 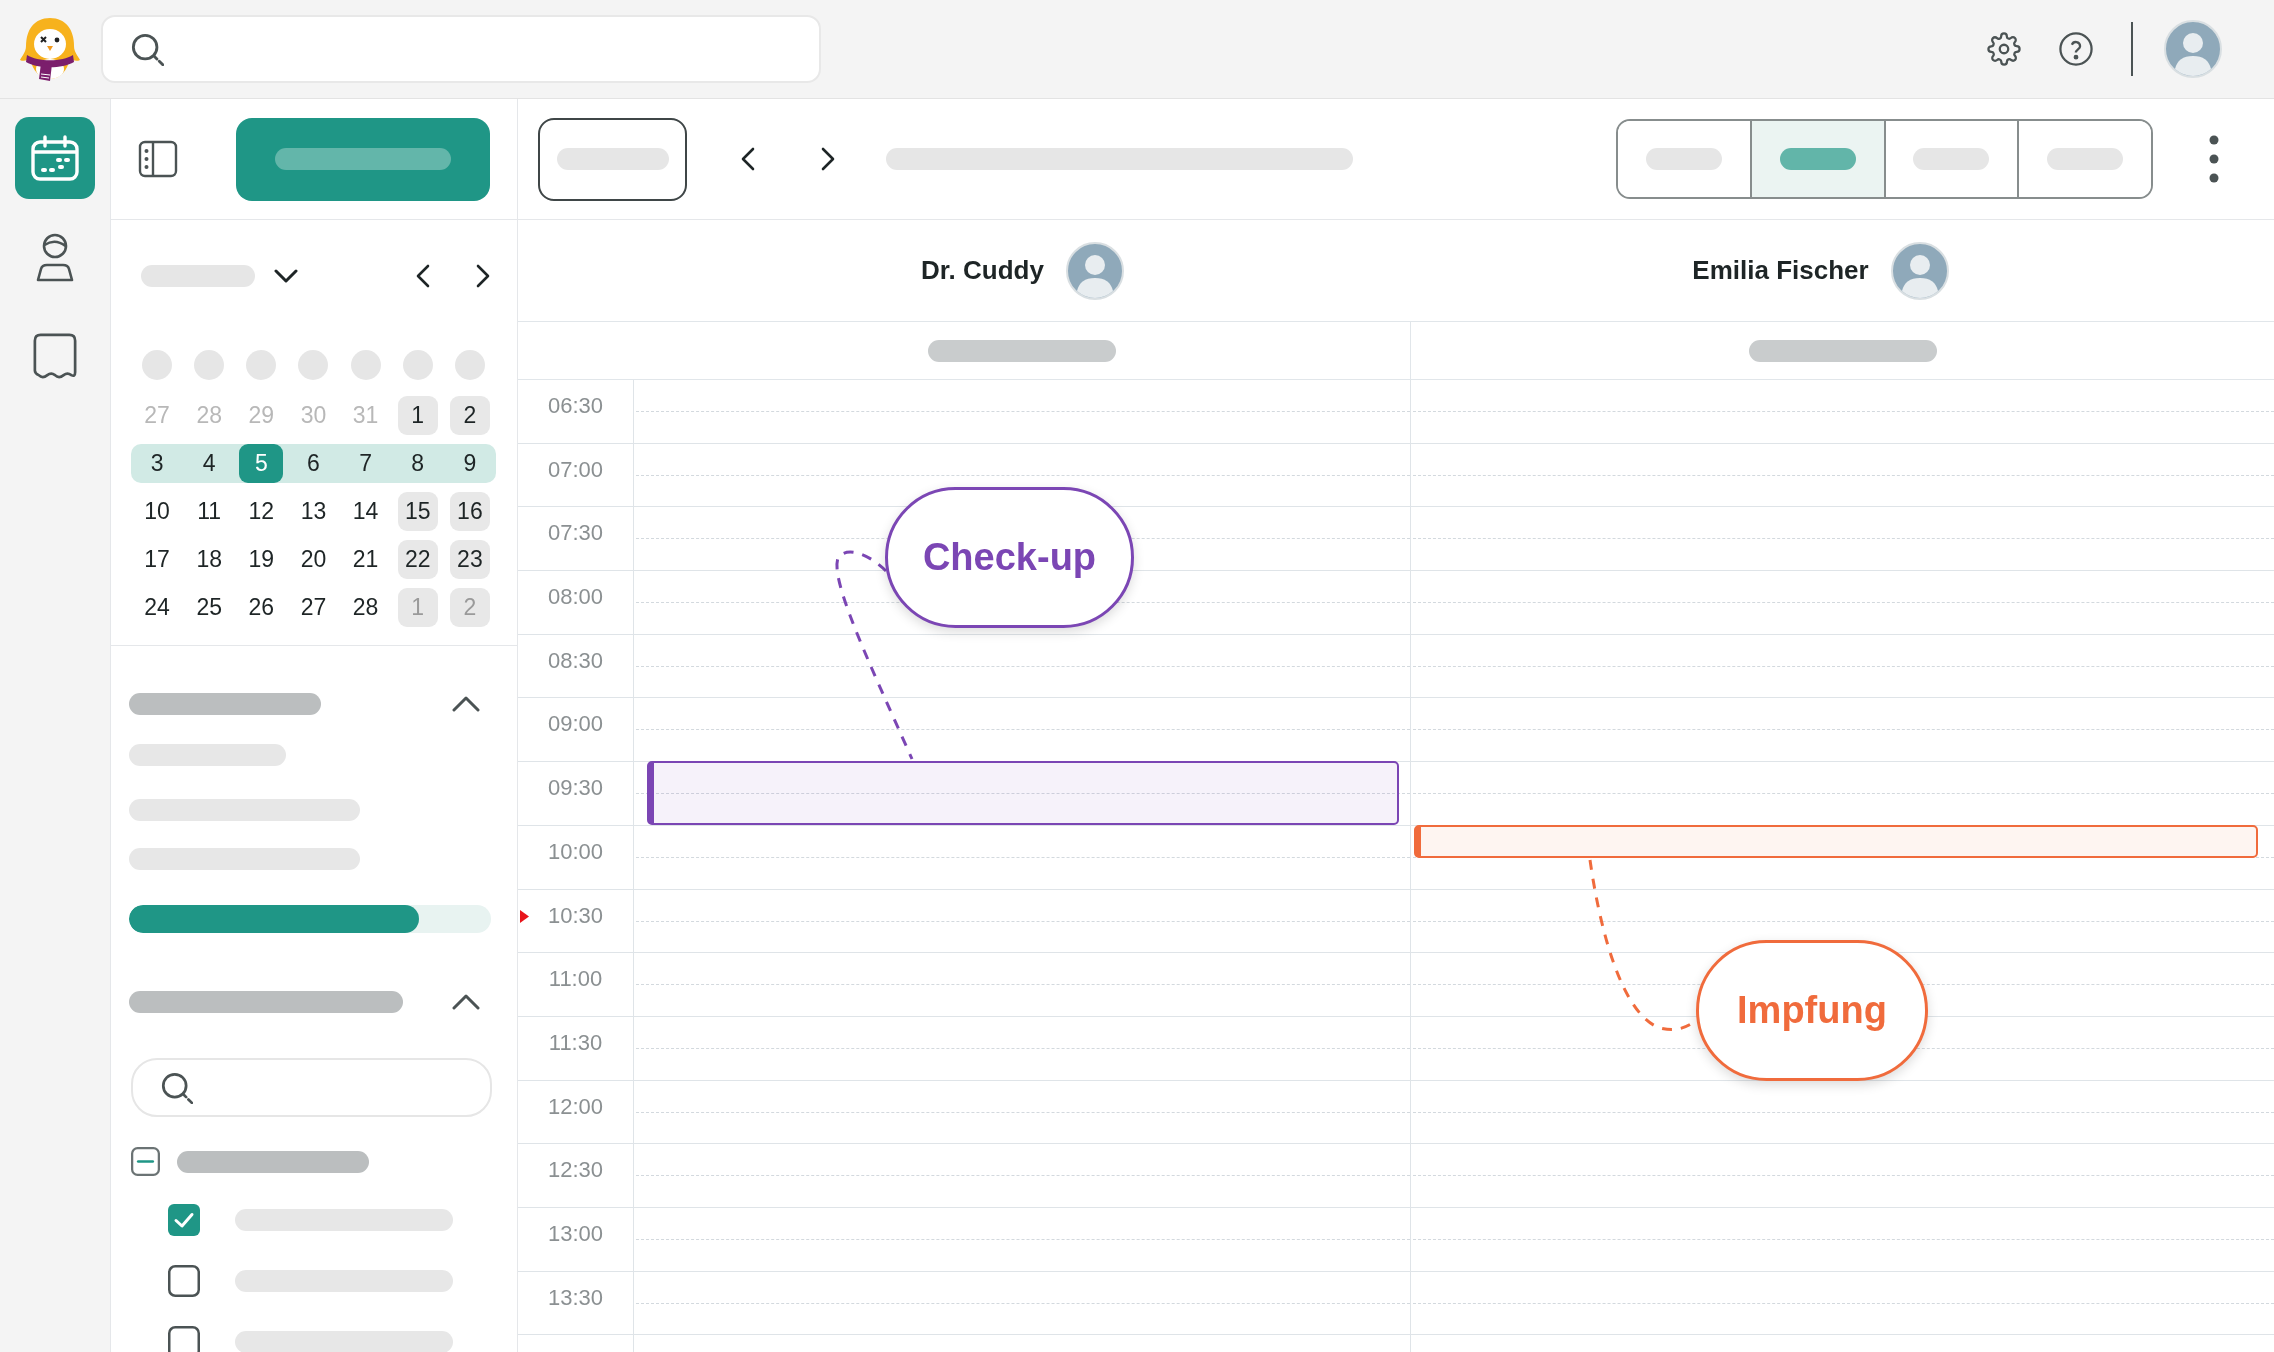 What do you see at coordinates (575, 1170) in the screenshot?
I see `time-label: 12:30` at bounding box center [575, 1170].